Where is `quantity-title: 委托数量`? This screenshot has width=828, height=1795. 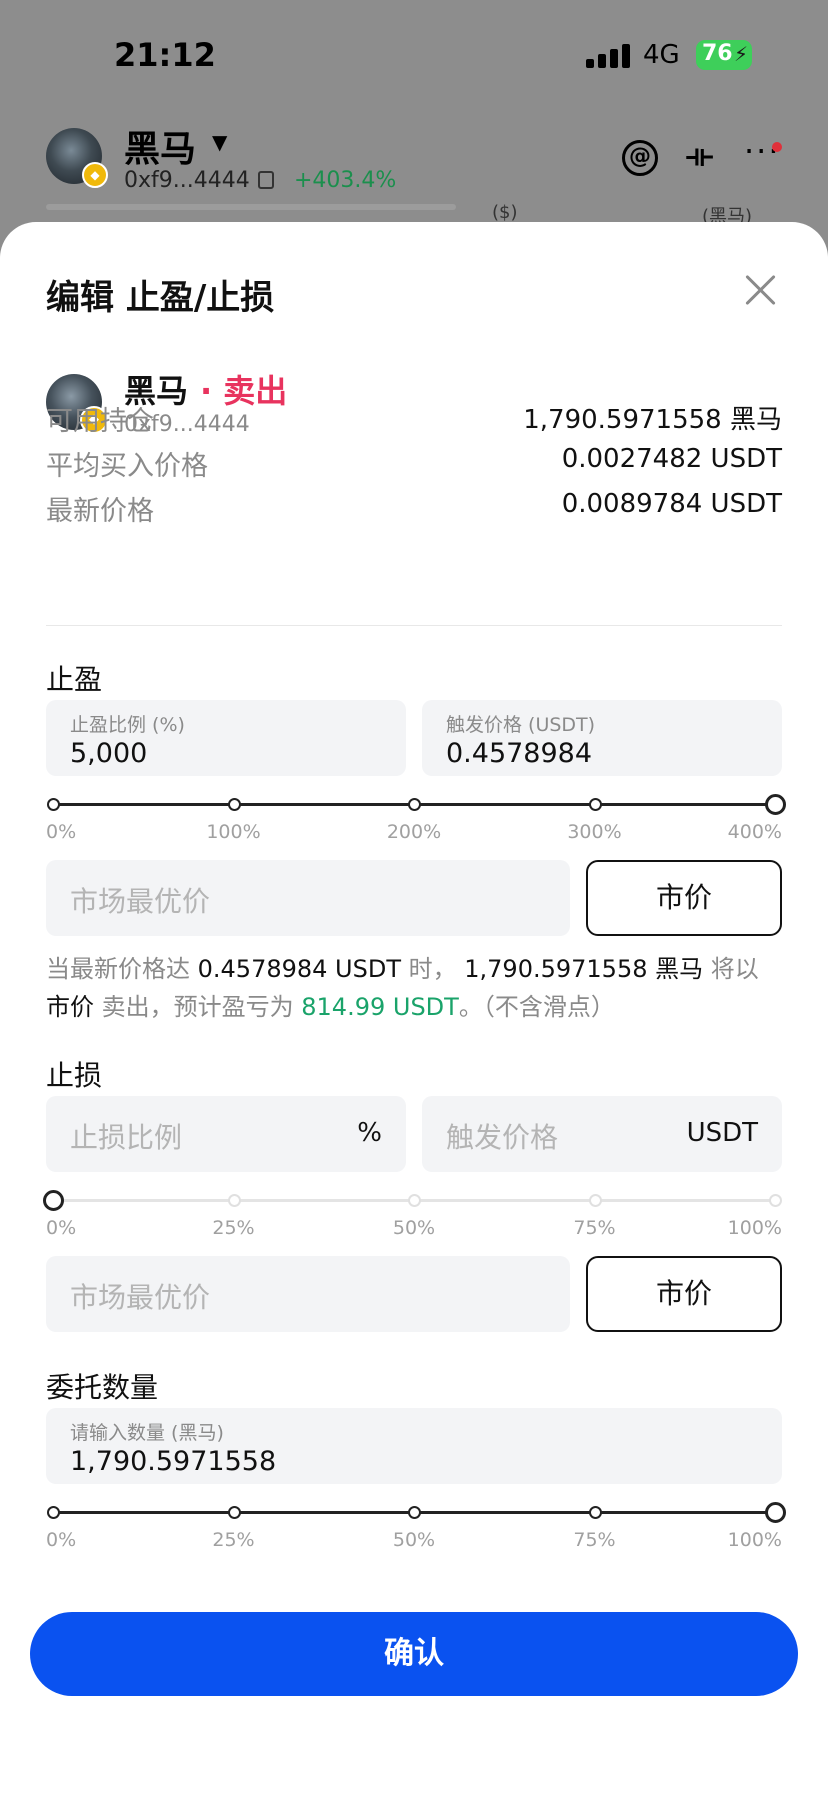
quantity-title: 委托数量 is located at coordinates (102, 1387).